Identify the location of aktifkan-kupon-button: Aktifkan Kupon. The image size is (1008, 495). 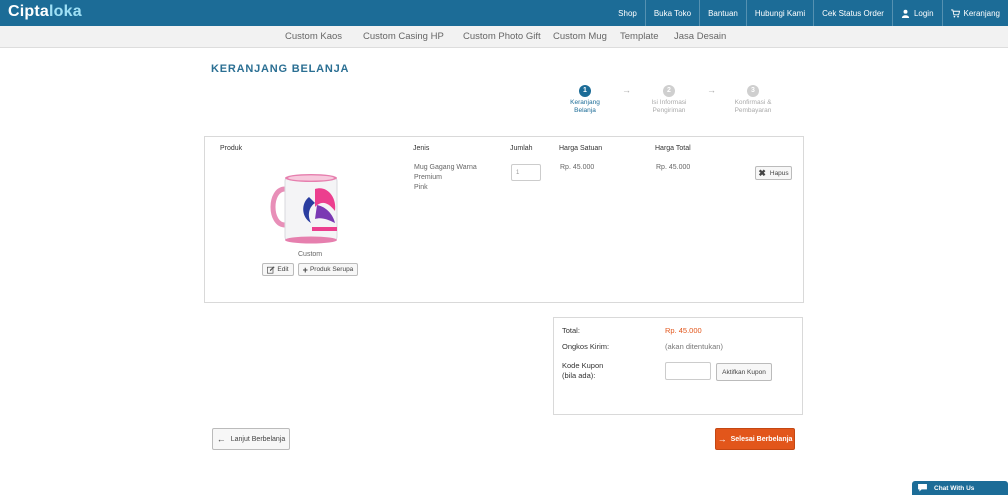
(744, 372).